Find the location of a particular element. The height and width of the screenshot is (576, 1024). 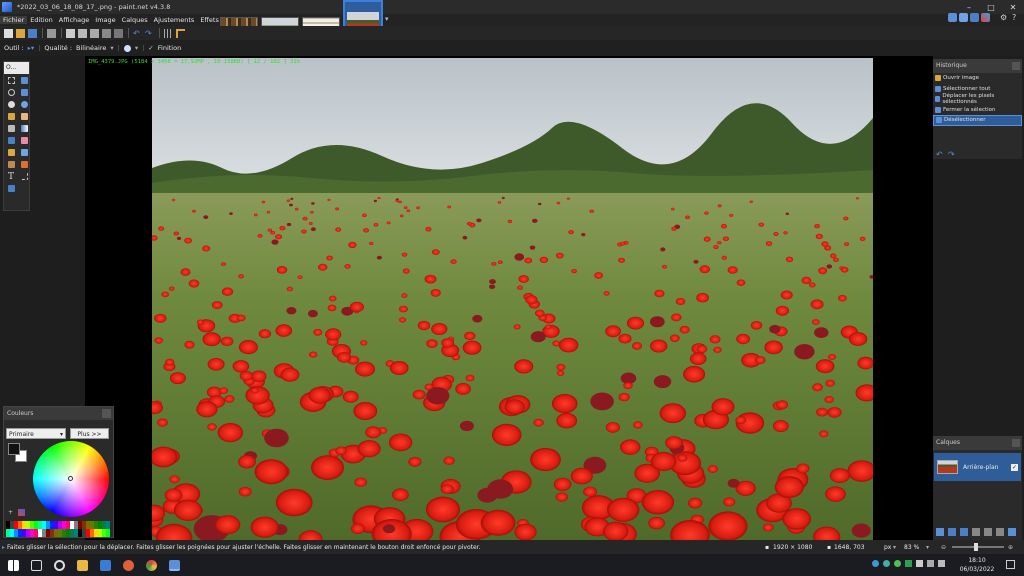

add-layer-icon is located at coordinates (940, 532).